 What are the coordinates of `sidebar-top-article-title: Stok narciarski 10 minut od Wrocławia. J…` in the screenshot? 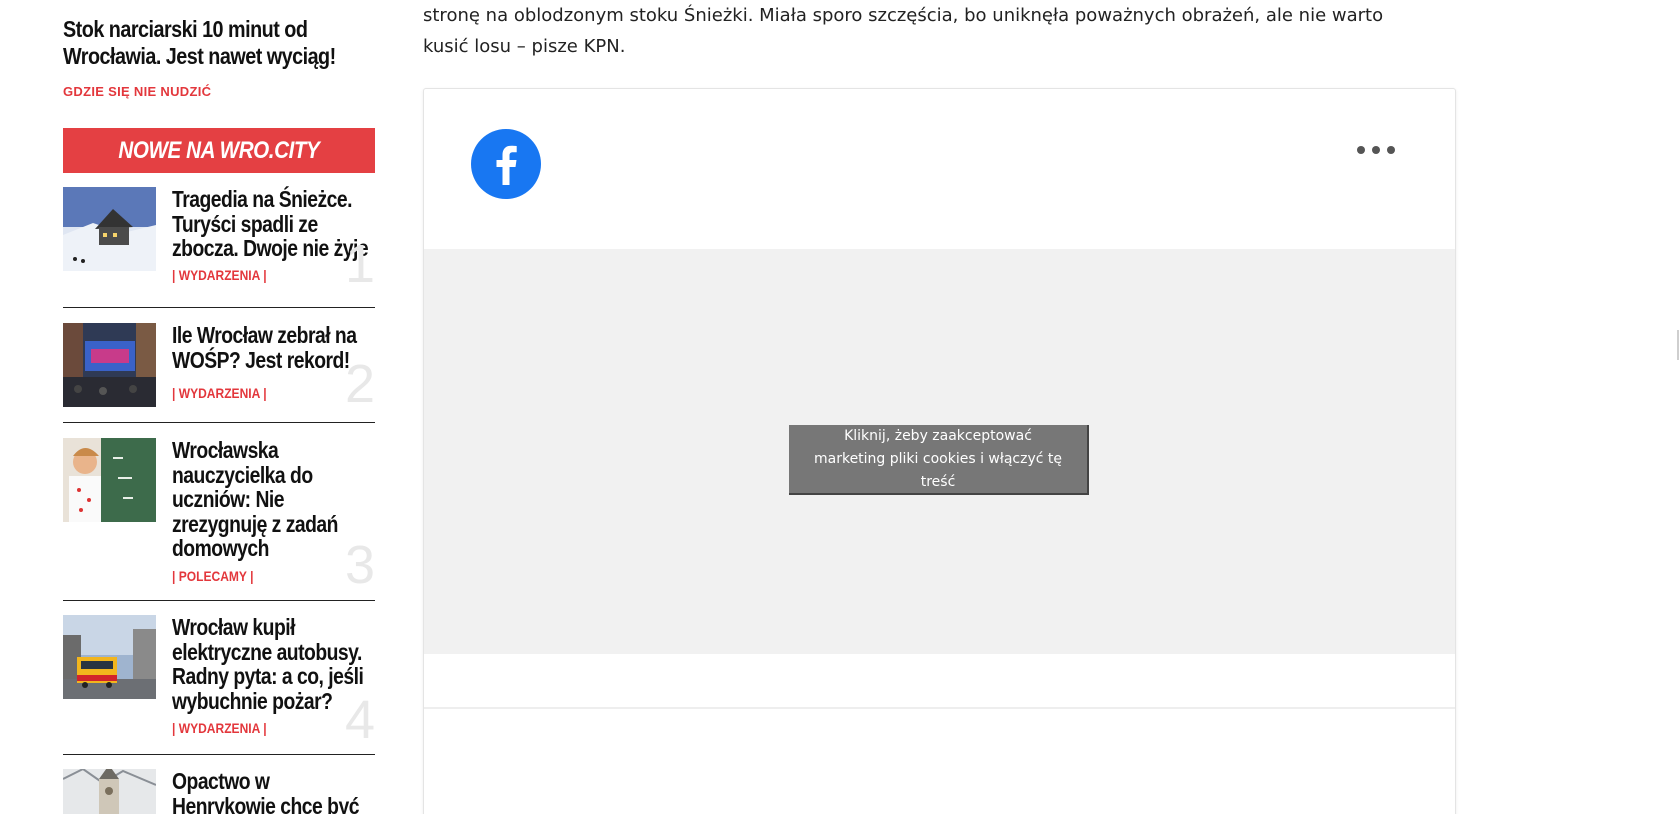 It's located at (218, 43).